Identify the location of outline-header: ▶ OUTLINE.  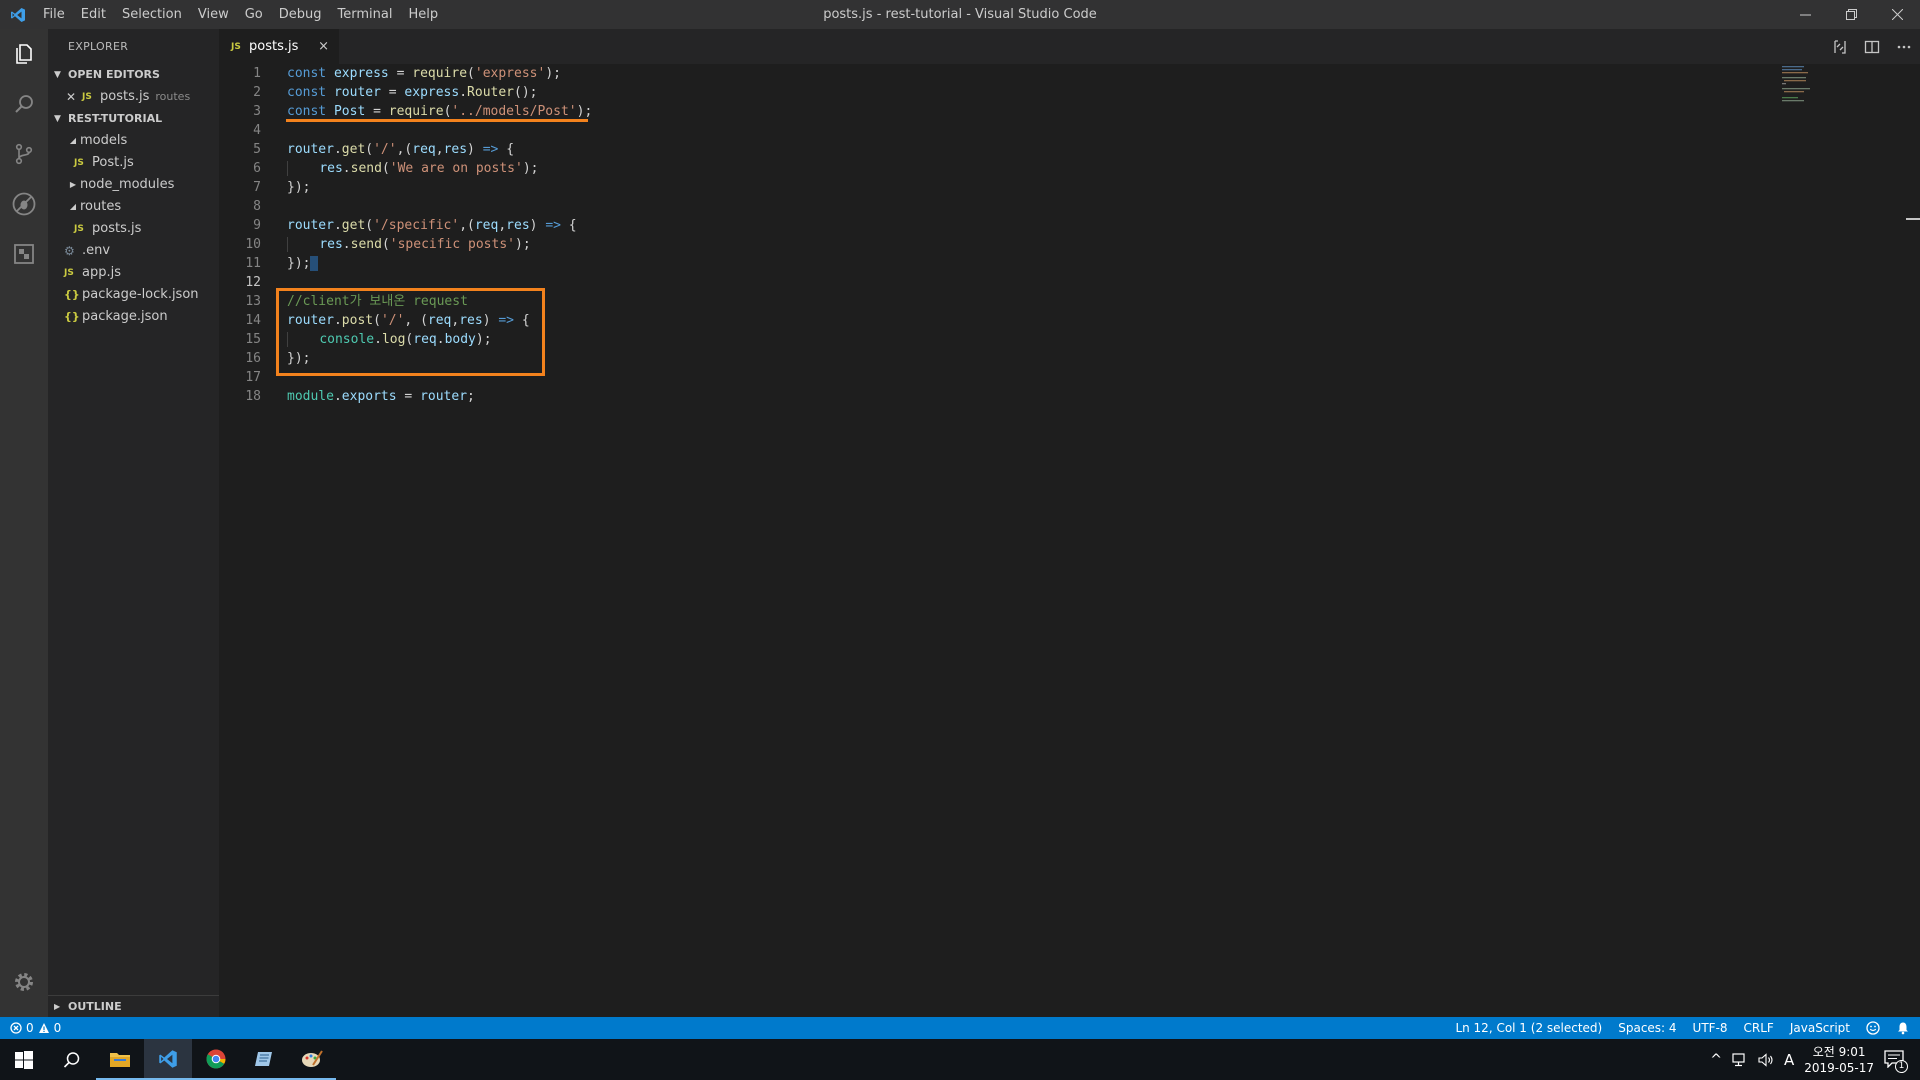
(133, 1006).